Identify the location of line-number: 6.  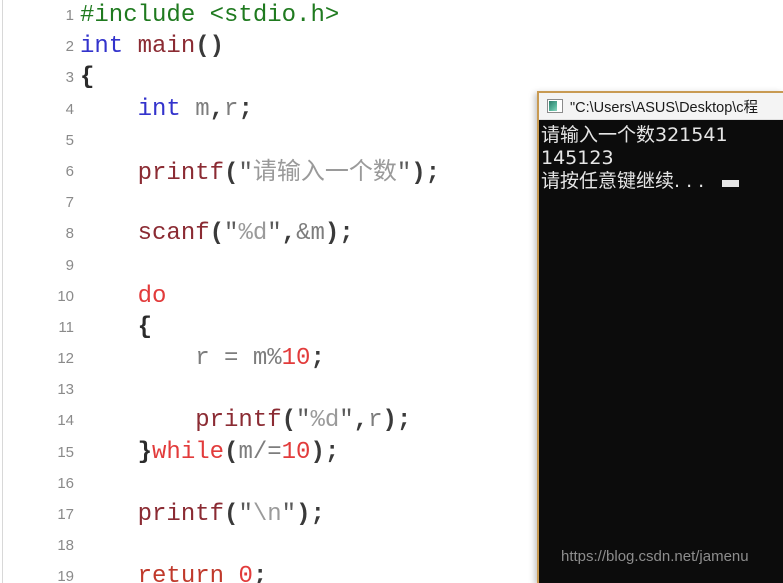
(69, 171).